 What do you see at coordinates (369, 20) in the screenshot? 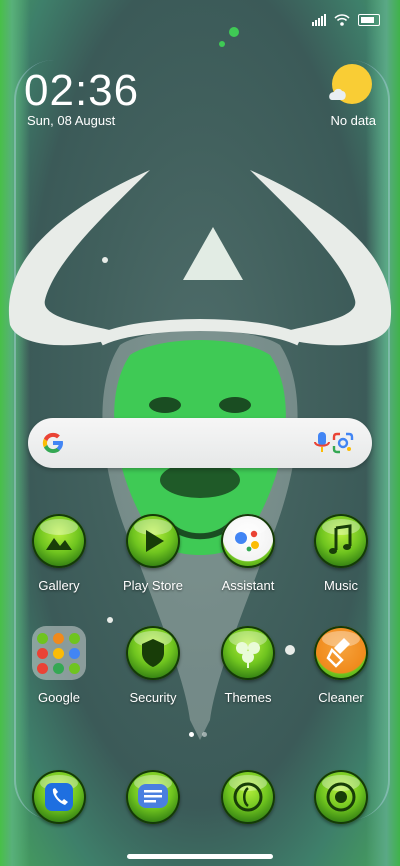
I see `battery-icon` at bounding box center [369, 20].